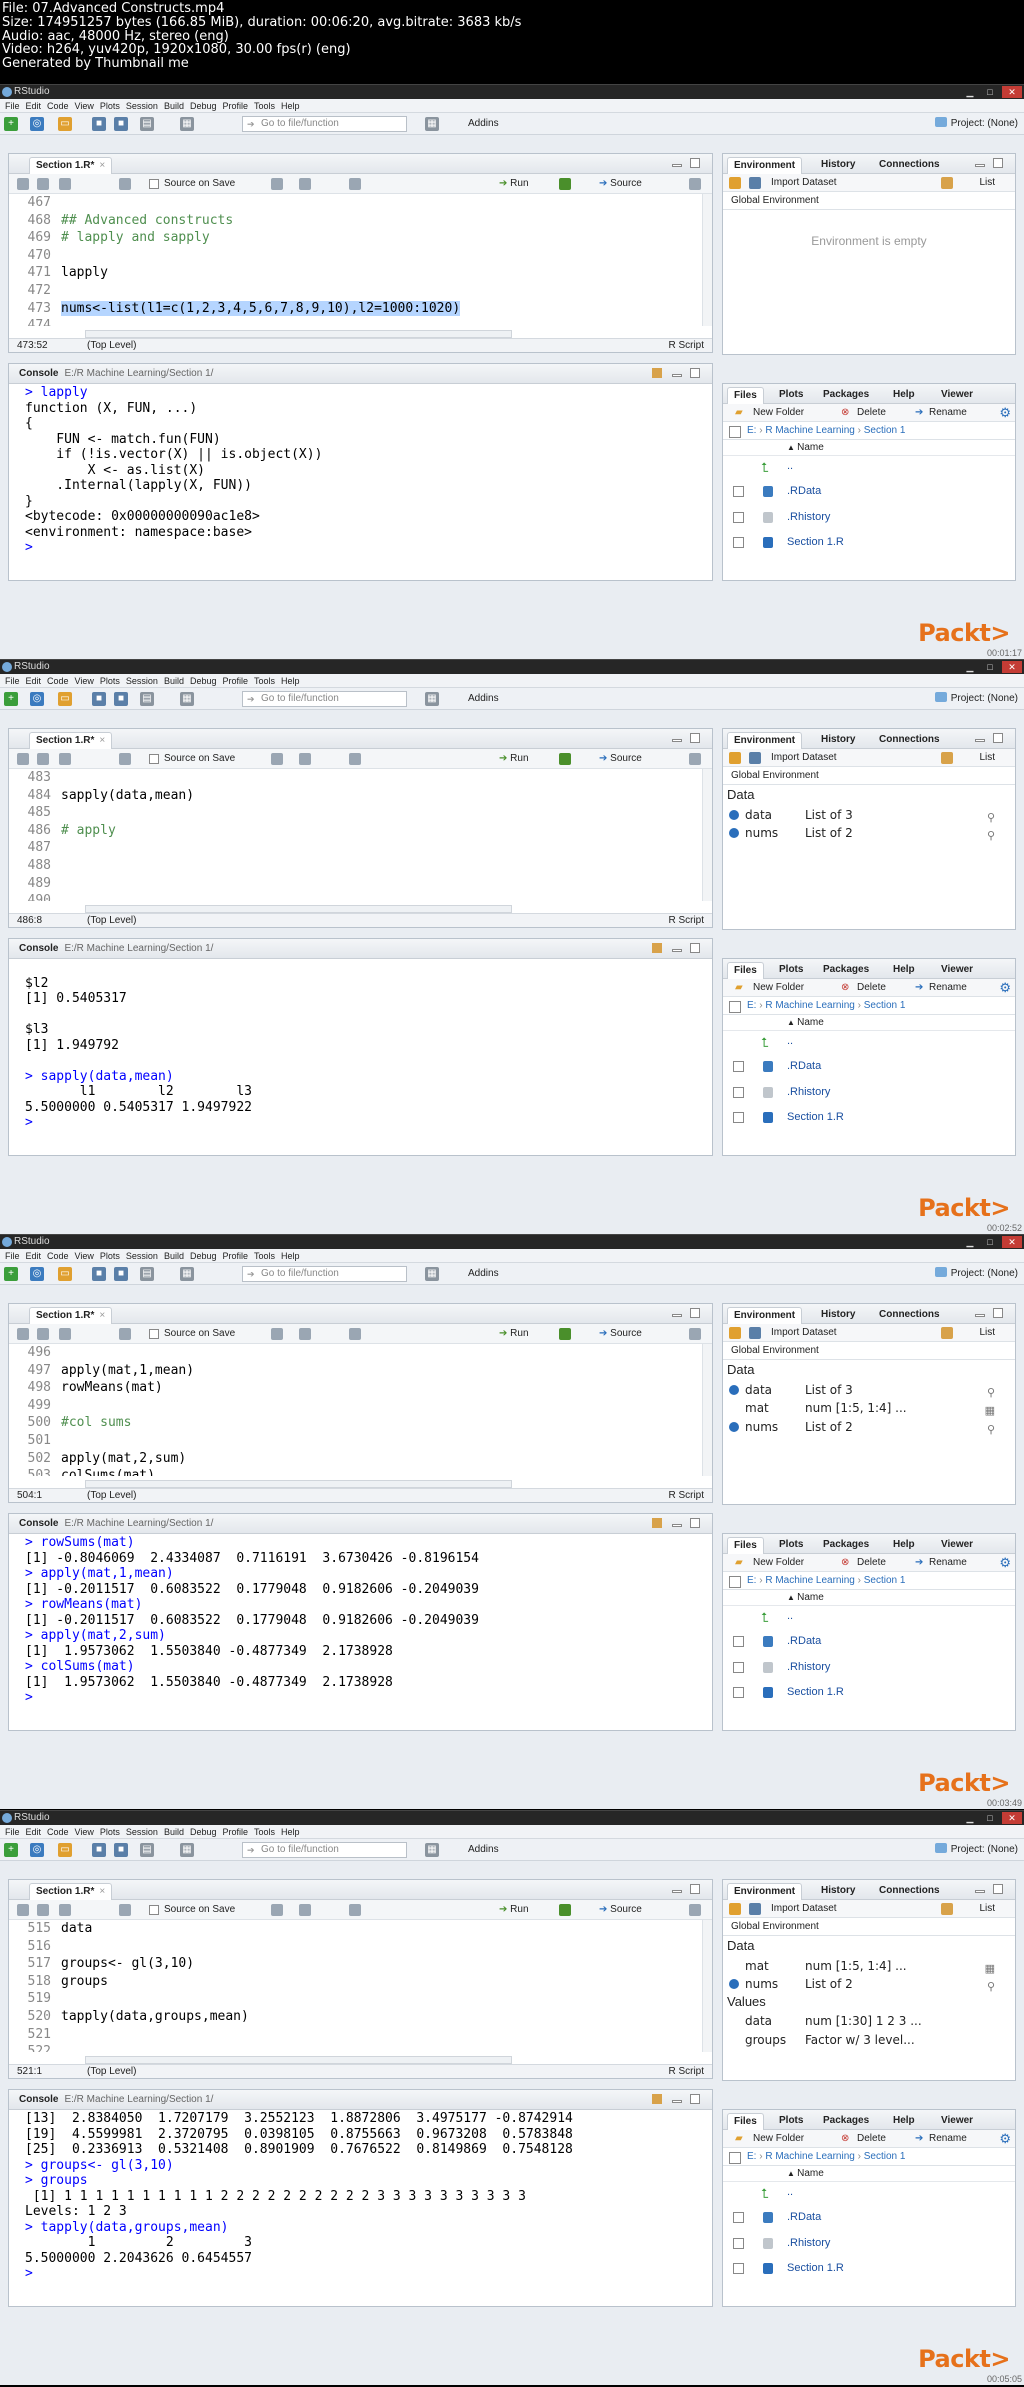 Image resolution: width=1024 pixels, height=2387 pixels. I want to click on menu-item-profile: Profile, so click(236, 1832).